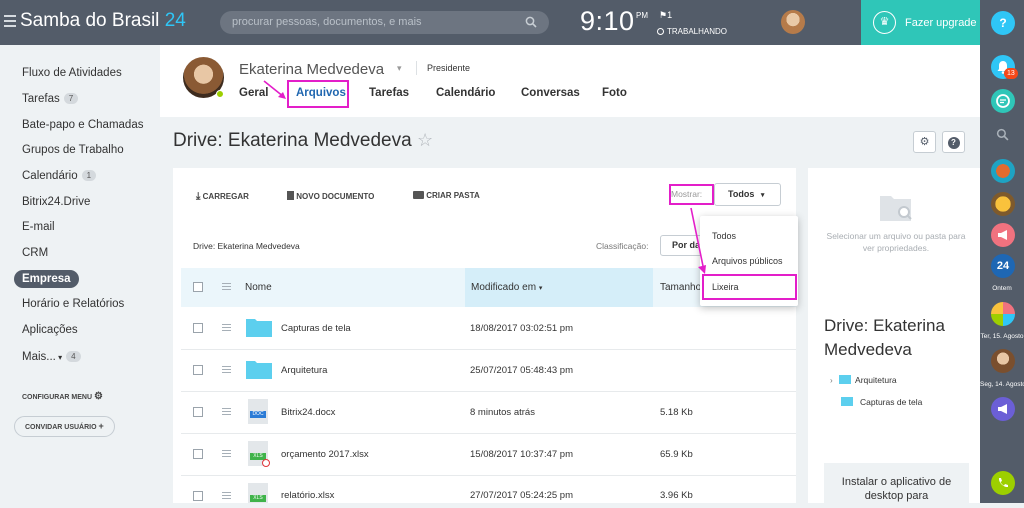  Describe the element at coordinates (724, 236) in the screenshot. I see `filter-option-all: Todos` at that location.